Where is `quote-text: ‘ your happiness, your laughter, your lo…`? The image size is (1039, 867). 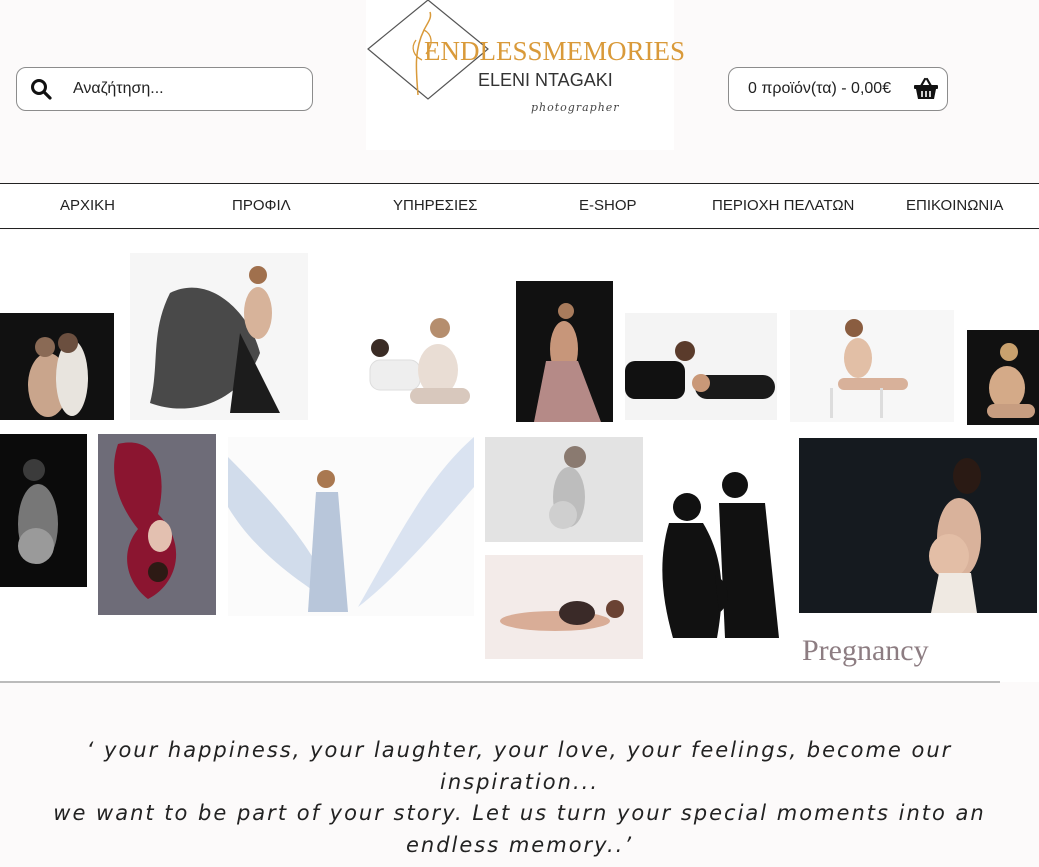
quote-text: ‘ your happiness, your laughter, your lo… is located at coordinates (519, 798).